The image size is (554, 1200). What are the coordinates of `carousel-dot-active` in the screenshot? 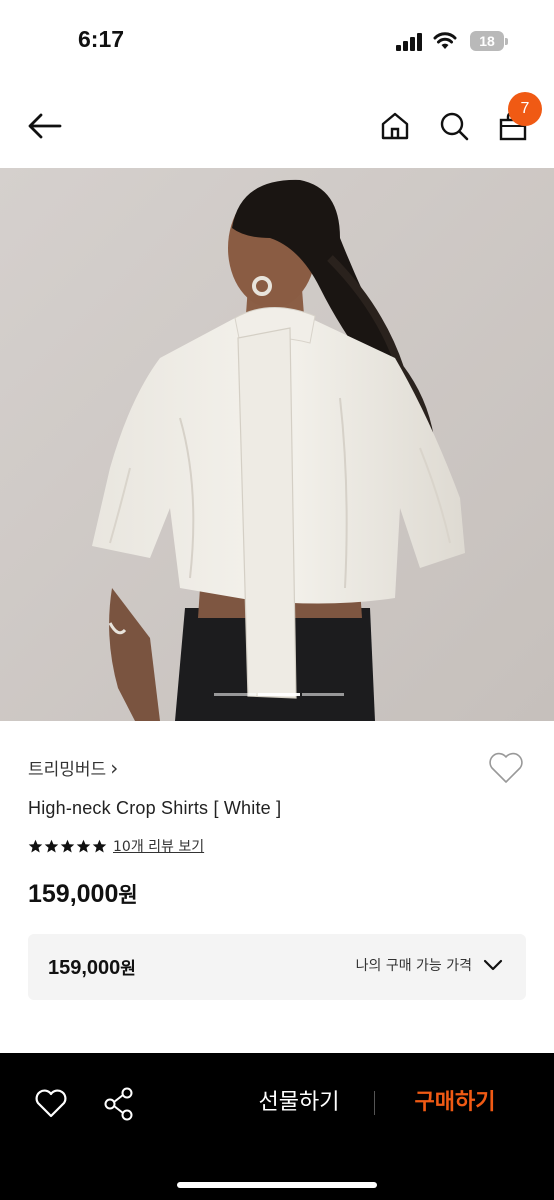 It's located at (279, 694).